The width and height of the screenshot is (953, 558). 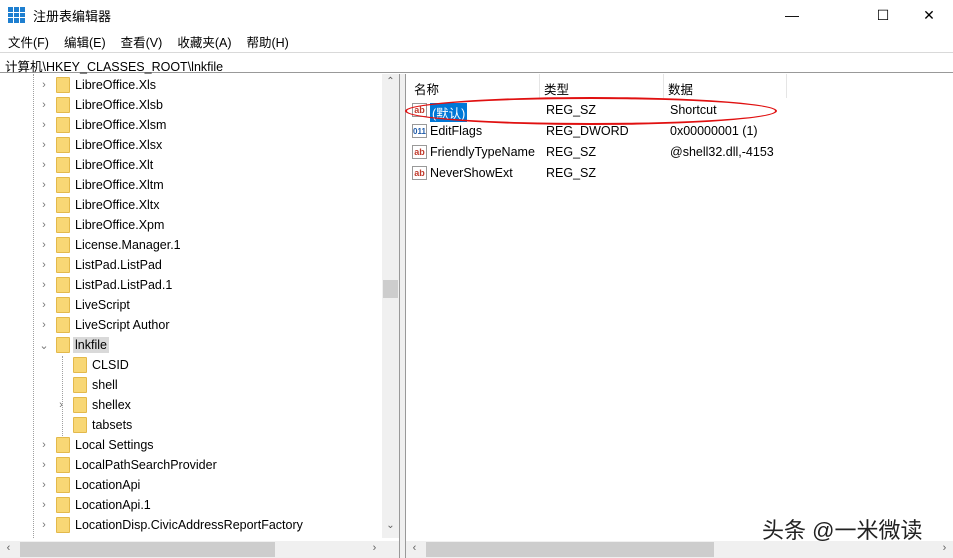 I want to click on tree-item: › LibreOffice.Xltm, so click(x=190, y=185).